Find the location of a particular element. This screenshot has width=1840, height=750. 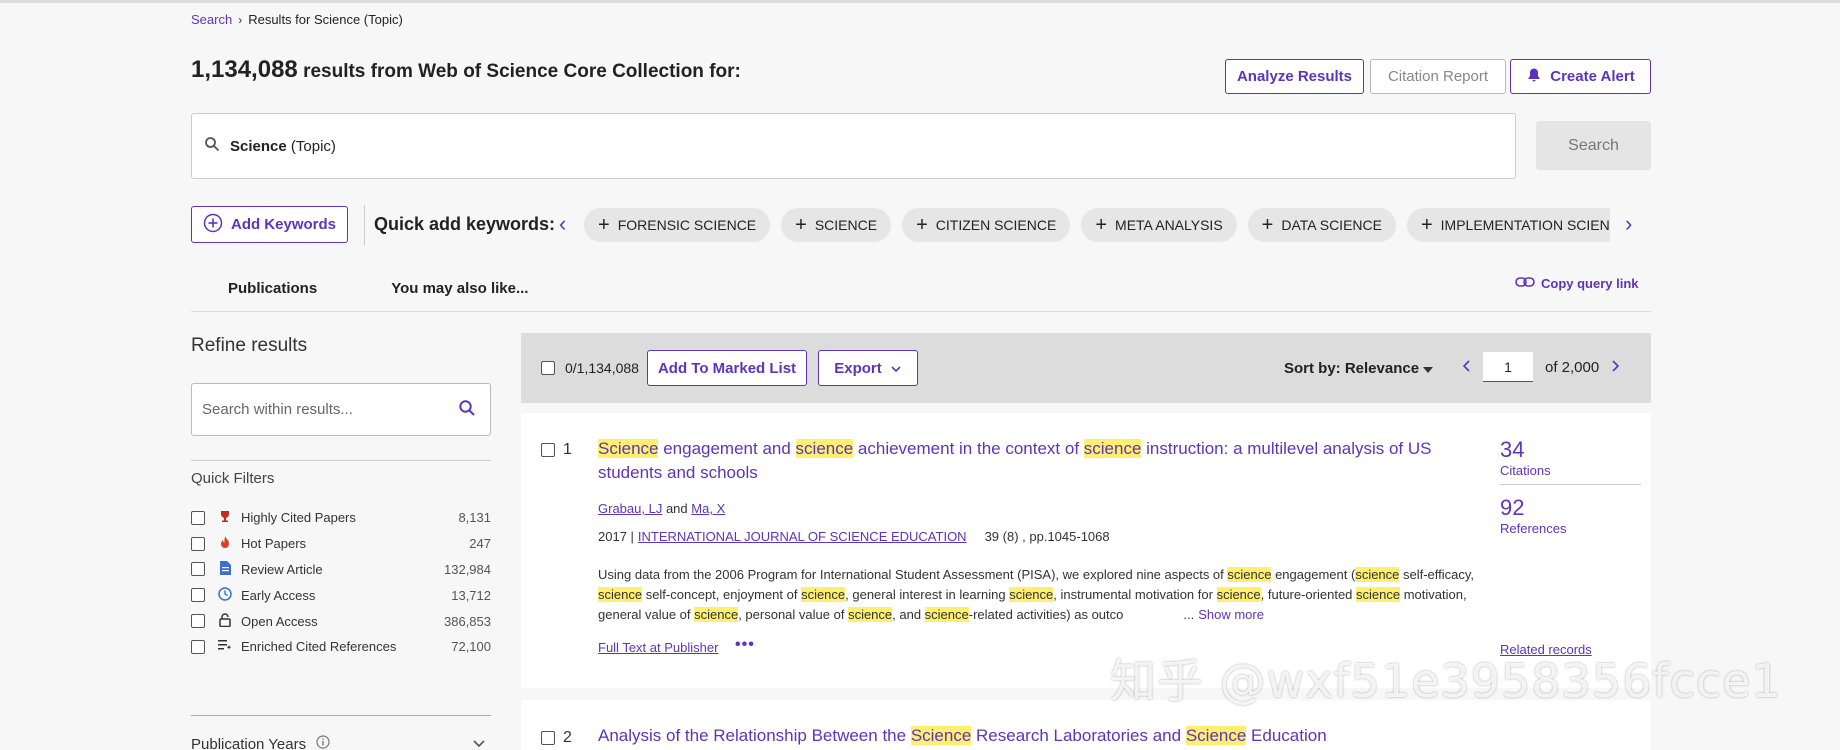

select-all-checkbox is located at coordinates (548, 368).